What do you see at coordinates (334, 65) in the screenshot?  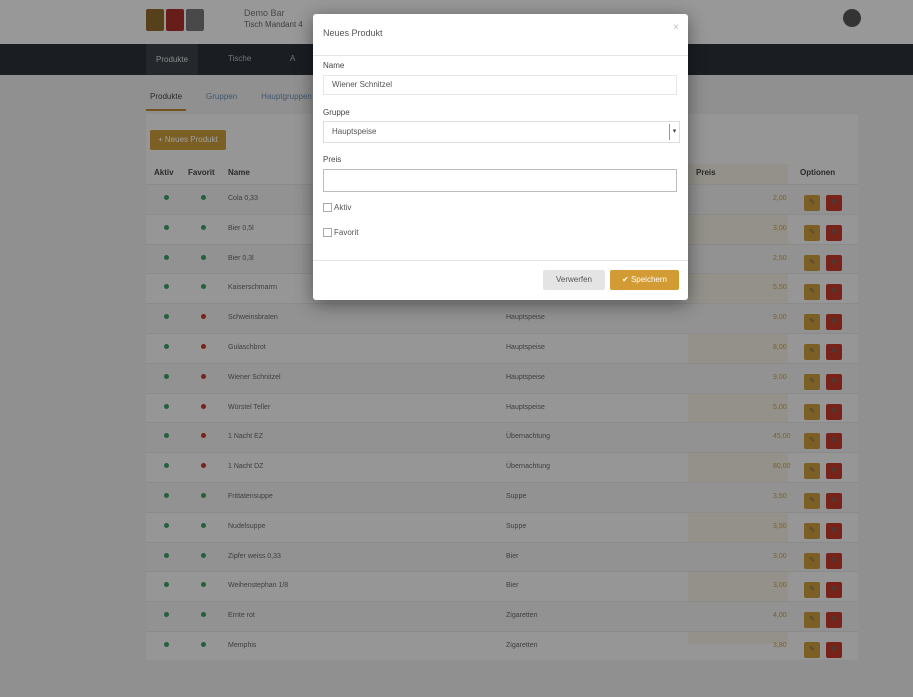 I see `name-label: Name` at bounding box center [334, 65].